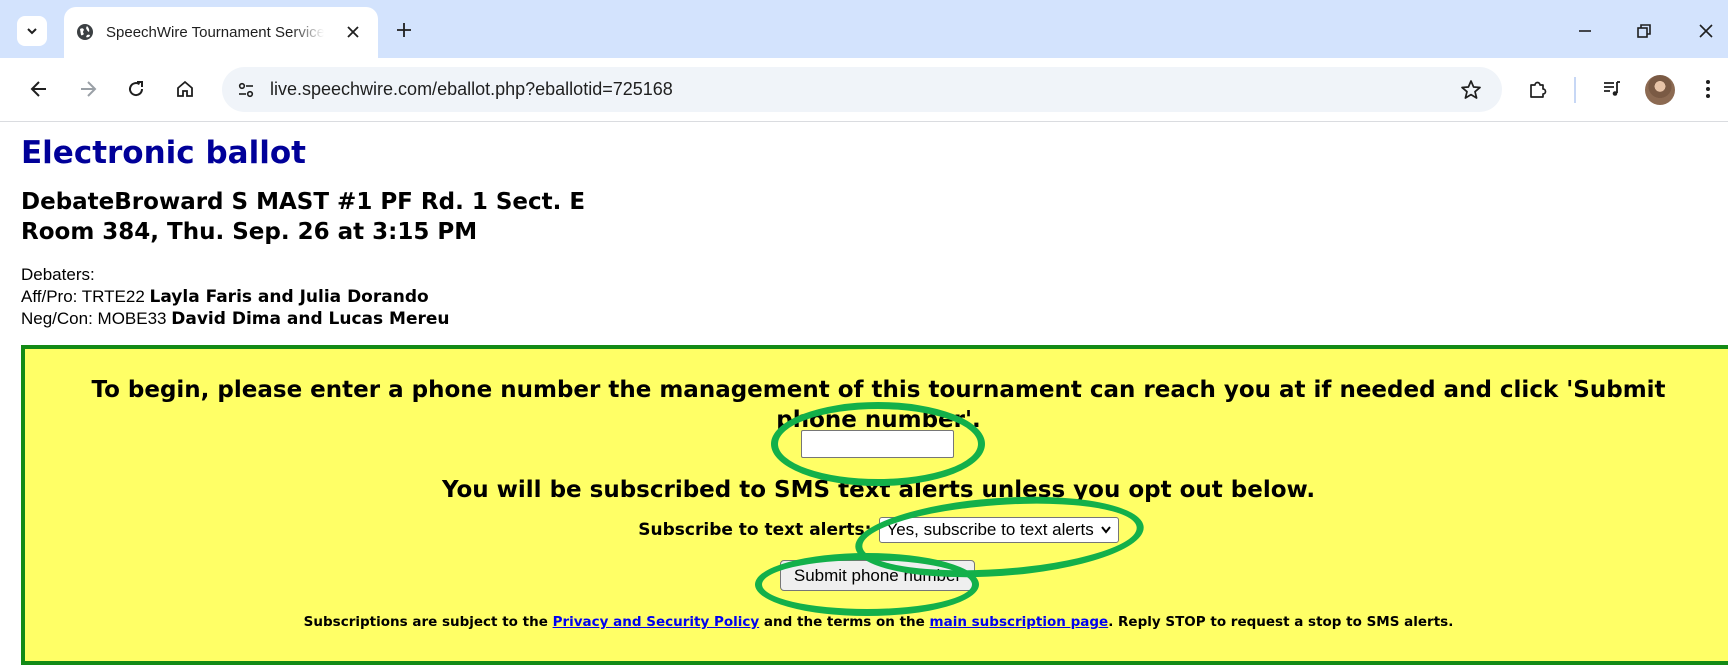  I want to click on neg-code: Neg/Con: MOBE33, so click(94, 318).